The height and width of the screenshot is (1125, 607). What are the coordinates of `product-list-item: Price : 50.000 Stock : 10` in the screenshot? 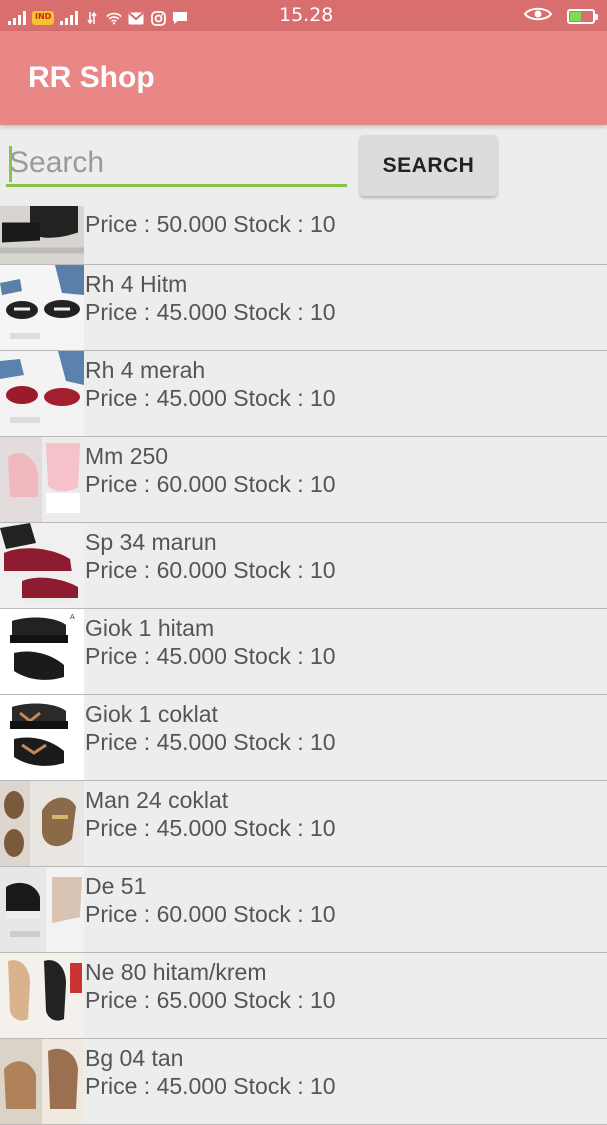 It's located at (303, 235).